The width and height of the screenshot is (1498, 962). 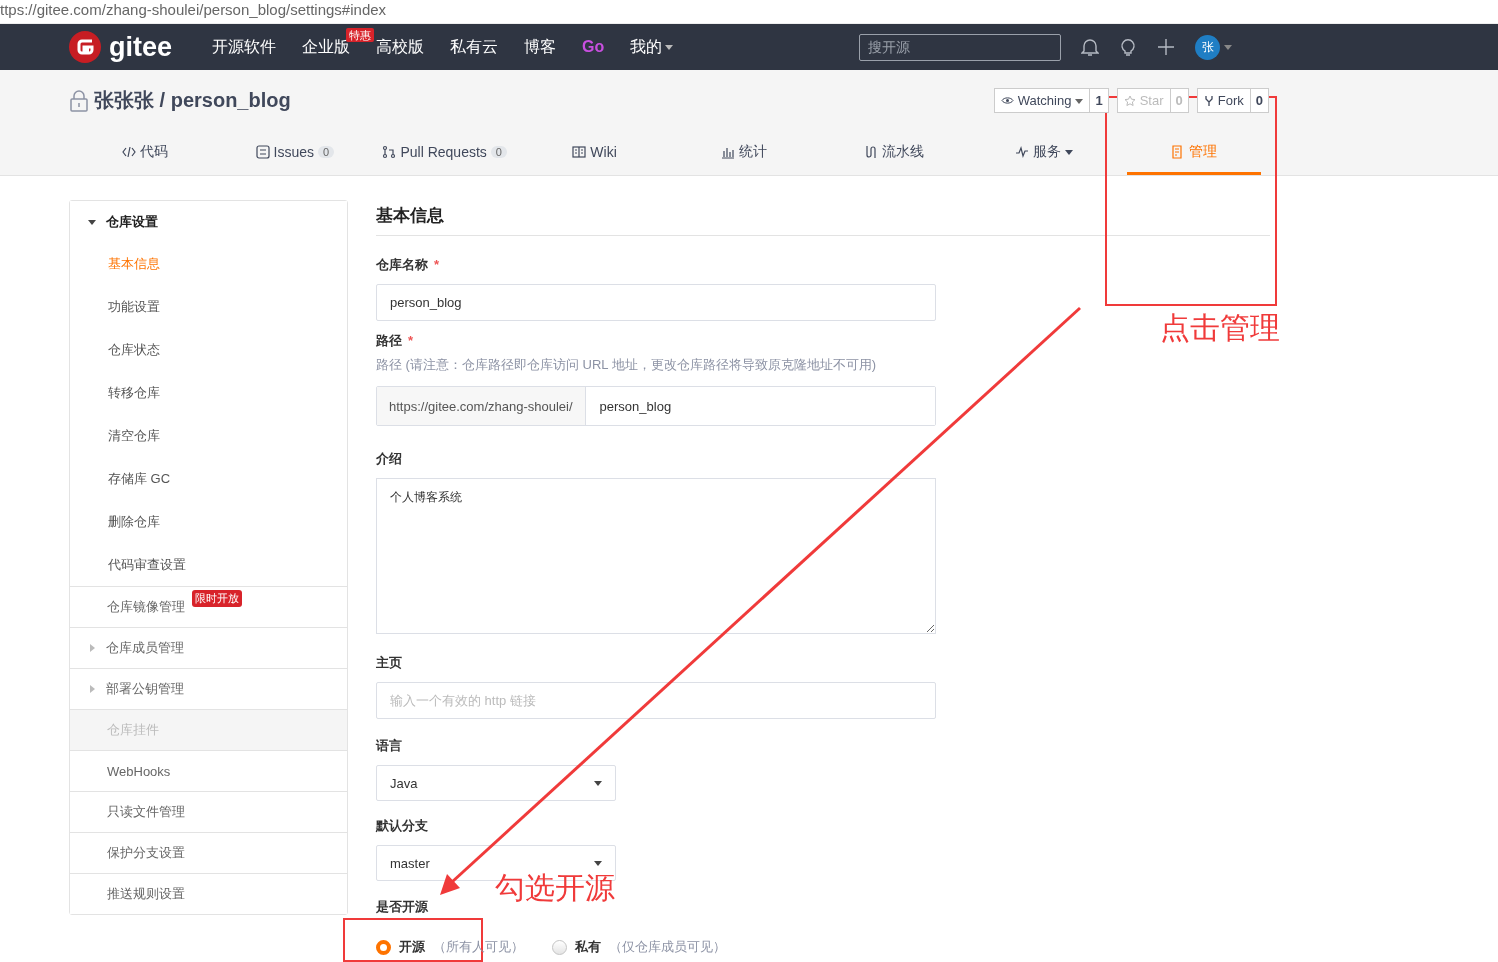 I want to click on annotation-text: 点击管理, so click(x=1220, y=328).